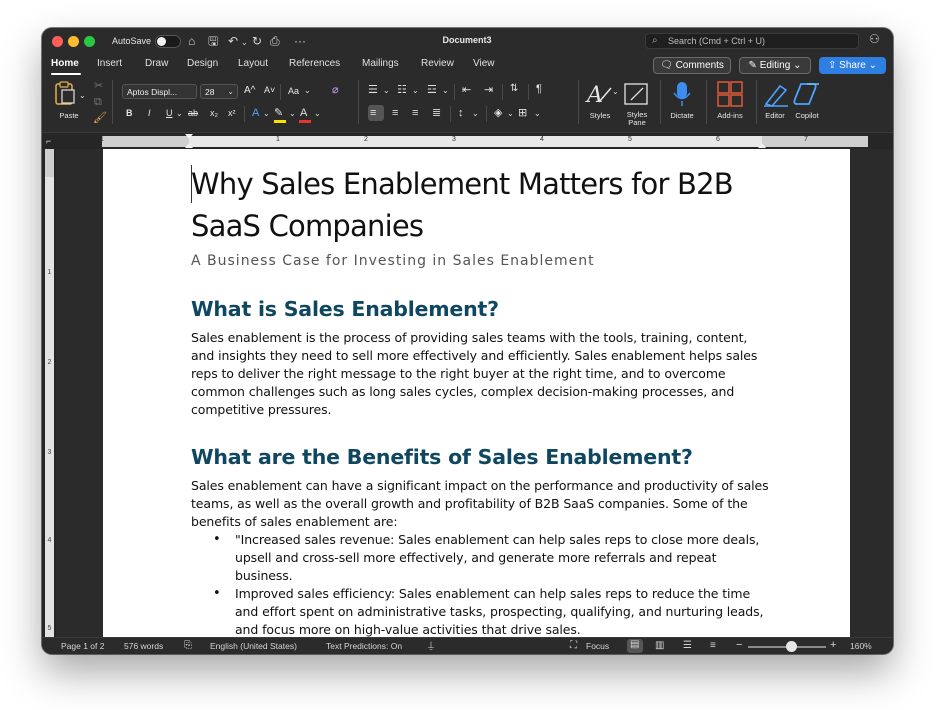 The width and height of the screenshot is (936, 710). What do you see at coordinates (436, 113) in the screenshot?
I see `justify-icon: ≣` at bounding box center [436, 113].